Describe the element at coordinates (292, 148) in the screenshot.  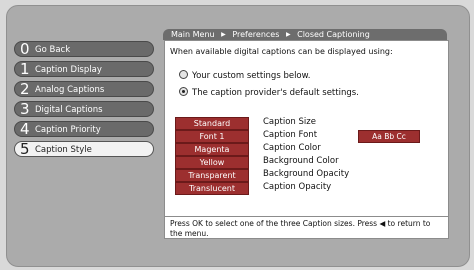
I see `setting-label: Caption Color` at that location.